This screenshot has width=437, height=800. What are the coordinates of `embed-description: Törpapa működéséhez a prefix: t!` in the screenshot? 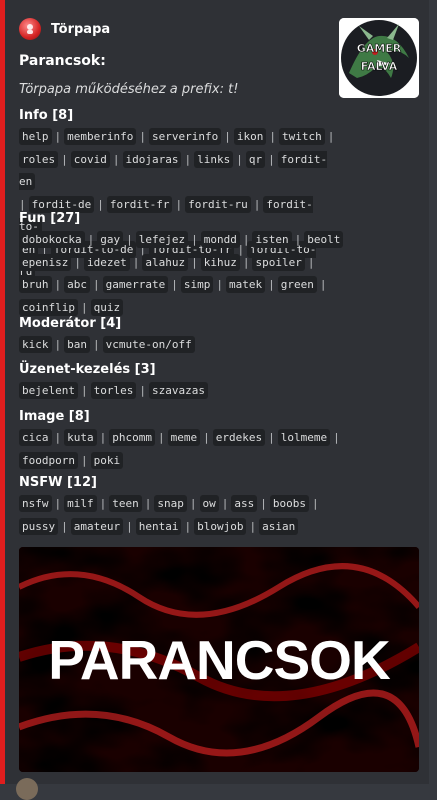 It's located at (129, 89).